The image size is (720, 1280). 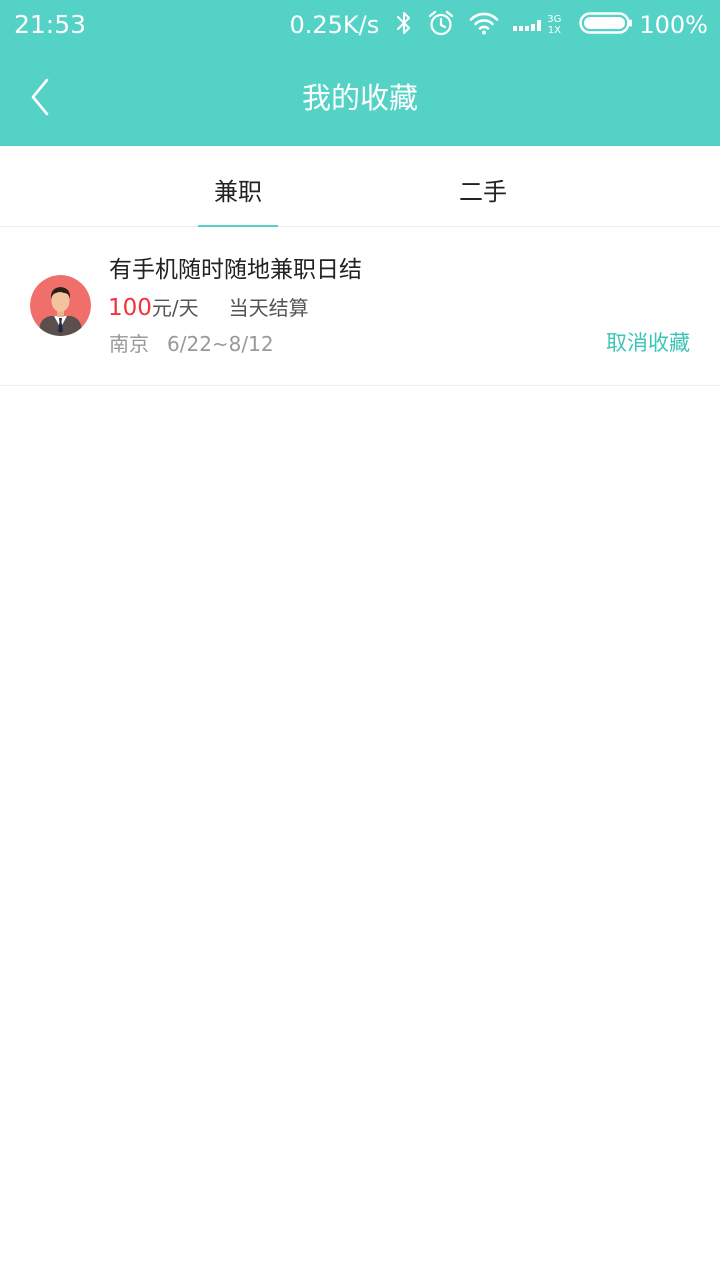 I want to click on pay-unit: 元/天, so click(x=175, y=308).